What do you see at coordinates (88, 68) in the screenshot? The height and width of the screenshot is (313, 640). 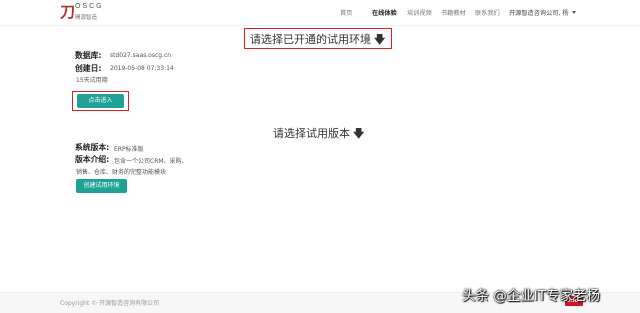 I see `created-label: 创建日:` at bounding box center [88, 68].